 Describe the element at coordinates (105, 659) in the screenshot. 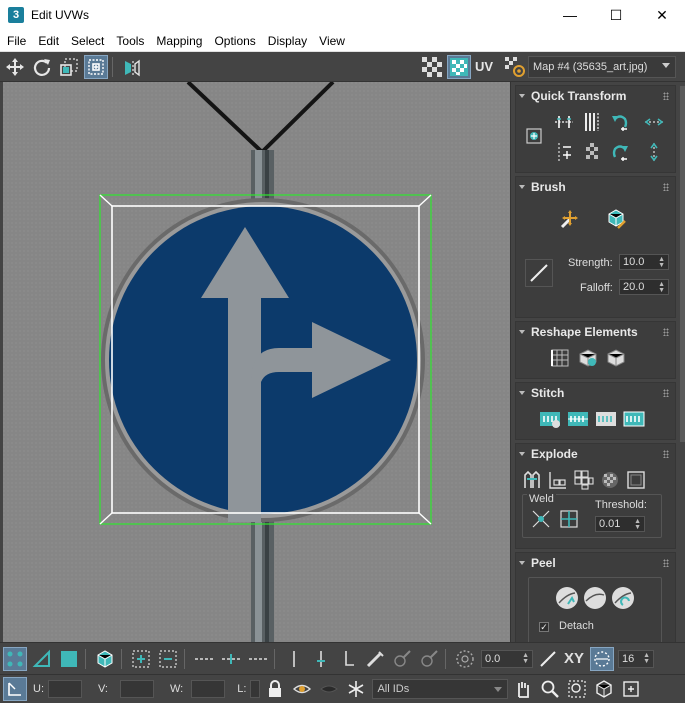

I see `element-mode-button` at that location.